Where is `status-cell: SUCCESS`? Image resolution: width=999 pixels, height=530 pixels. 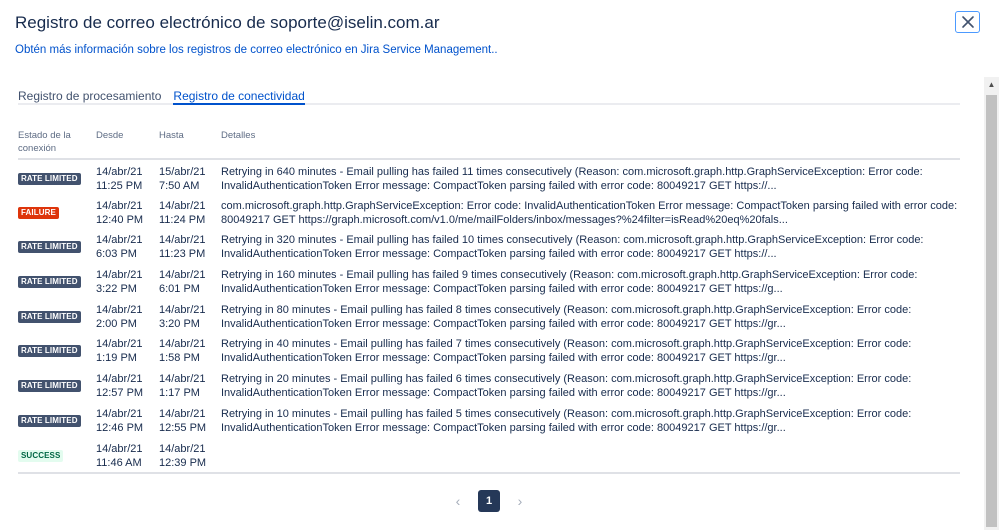 status-cell: SUCCESS is located at coordinates (57, 455).